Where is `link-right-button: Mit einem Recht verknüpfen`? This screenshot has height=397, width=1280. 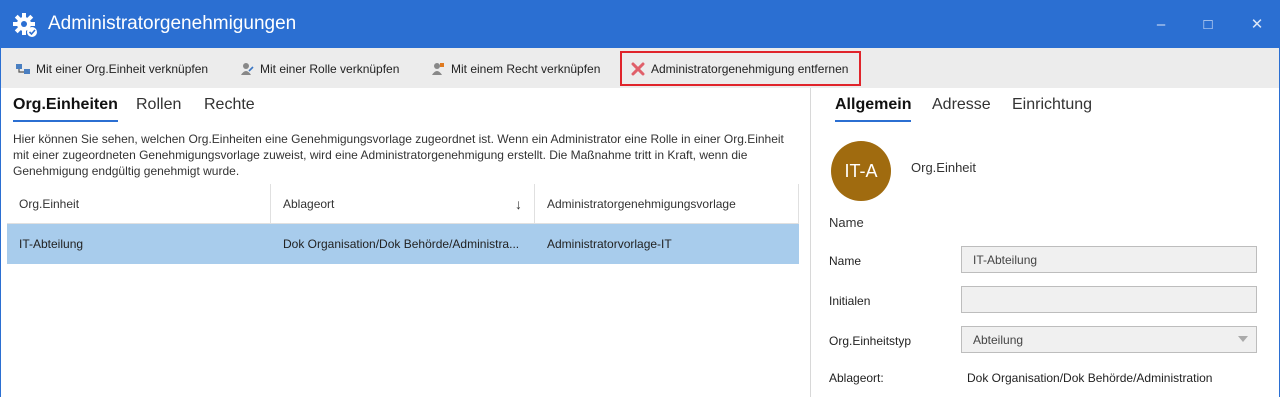
link-right-button: Mit einem Recht verknüpfen is located at coordinates (515, 68).